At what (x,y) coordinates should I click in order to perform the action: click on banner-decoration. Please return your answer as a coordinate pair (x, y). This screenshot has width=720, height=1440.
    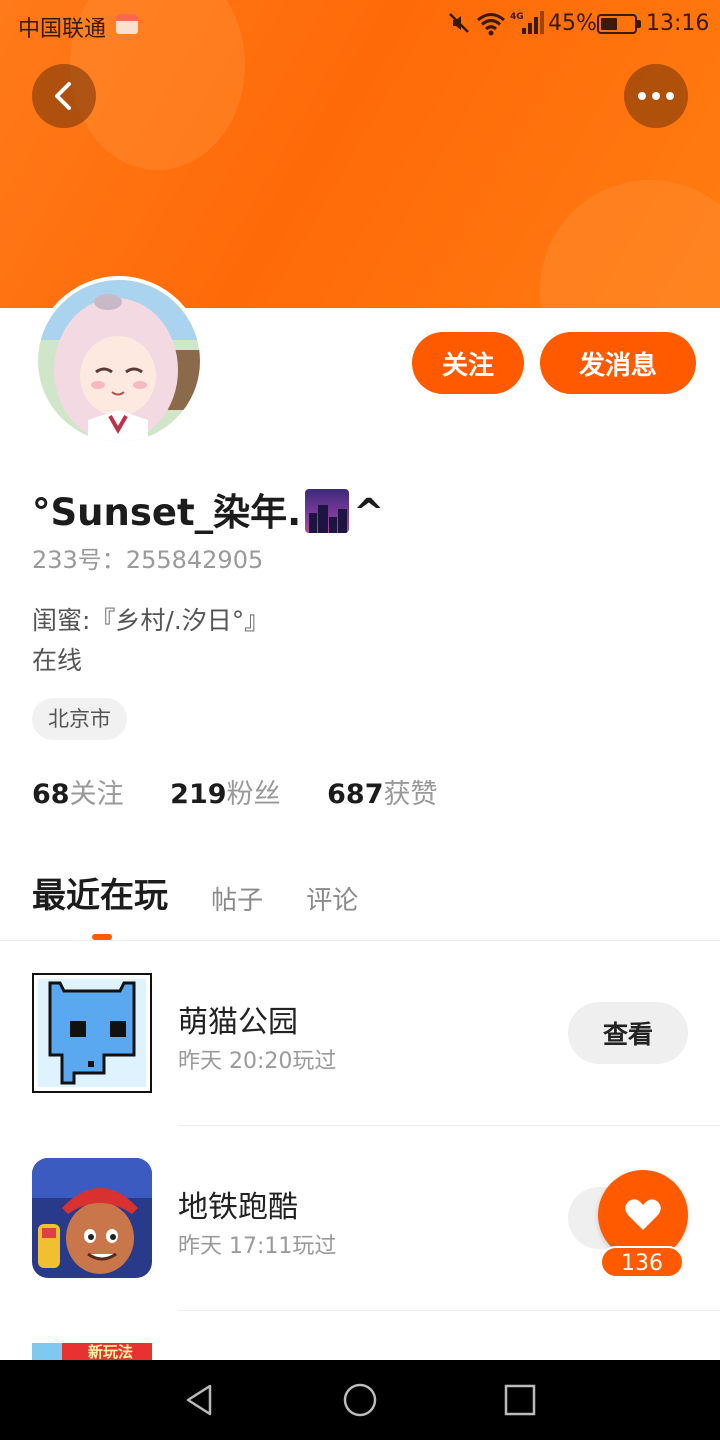
    Looking at the image, I should click on (630, 244).